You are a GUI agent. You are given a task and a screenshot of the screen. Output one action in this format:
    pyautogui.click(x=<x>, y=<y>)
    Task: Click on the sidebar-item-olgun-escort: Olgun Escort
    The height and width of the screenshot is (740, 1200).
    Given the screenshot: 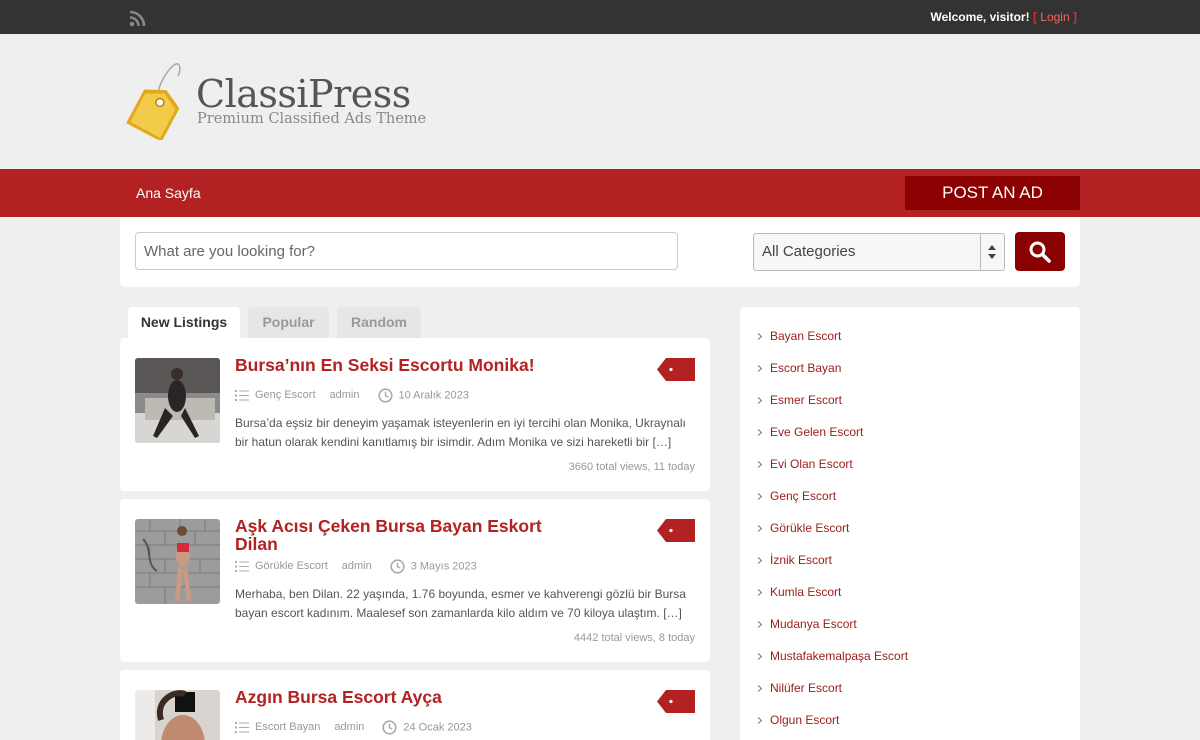 What is the action you would take?
    pyautogui.click(x=797, y=720)
    